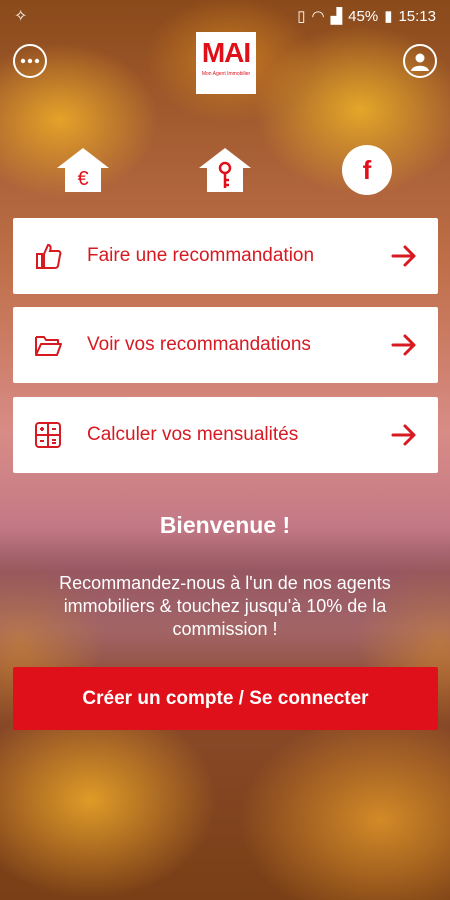 This screenshot has width=450, height=900. What do you see at coordinates (48, 435) in the screenshot?
I see `calculator-icon` at bounding box center [48, 435].